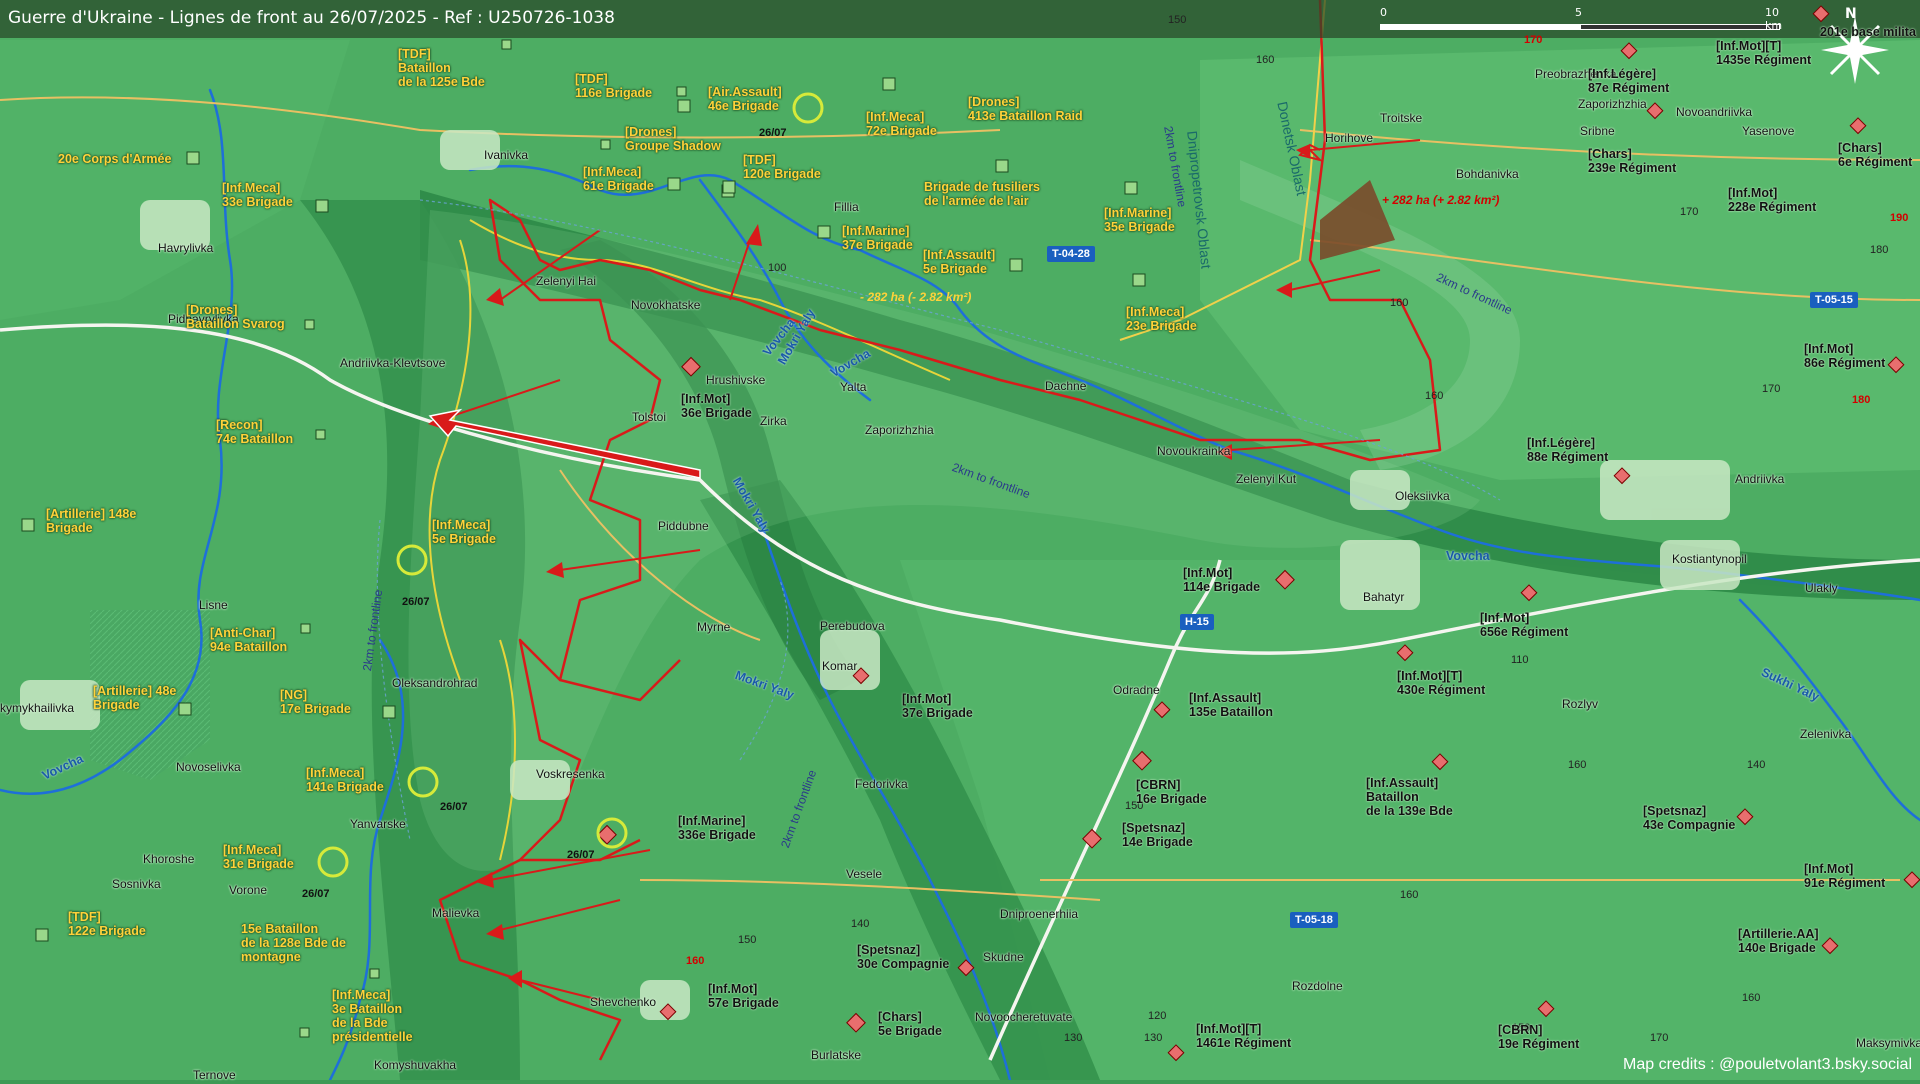  Describe the element at coordinates (1231, 705) in the screenshot. I see `ru-unit-label: [Inf.Assault] 135e Bataillon` at that location.